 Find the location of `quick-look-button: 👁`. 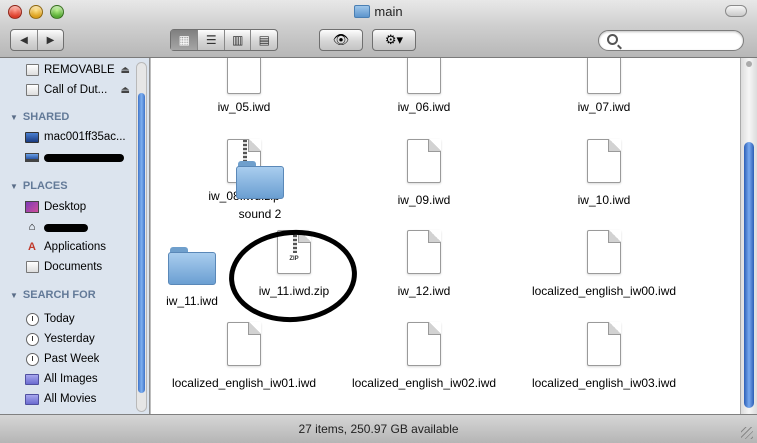

quick-look-button: 👁 is located at coordinates (341, 40).